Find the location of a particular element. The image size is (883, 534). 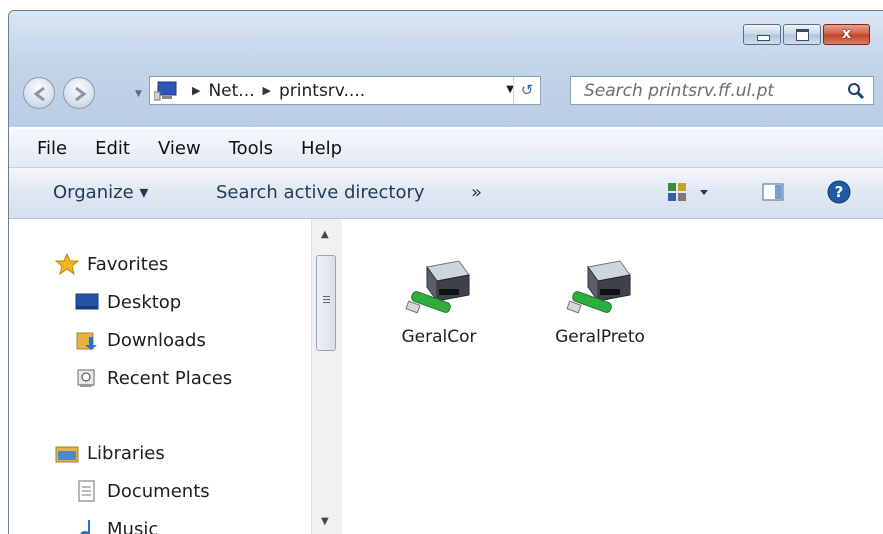

nav-documents-label: Documents is located at coordinates (158, 491).